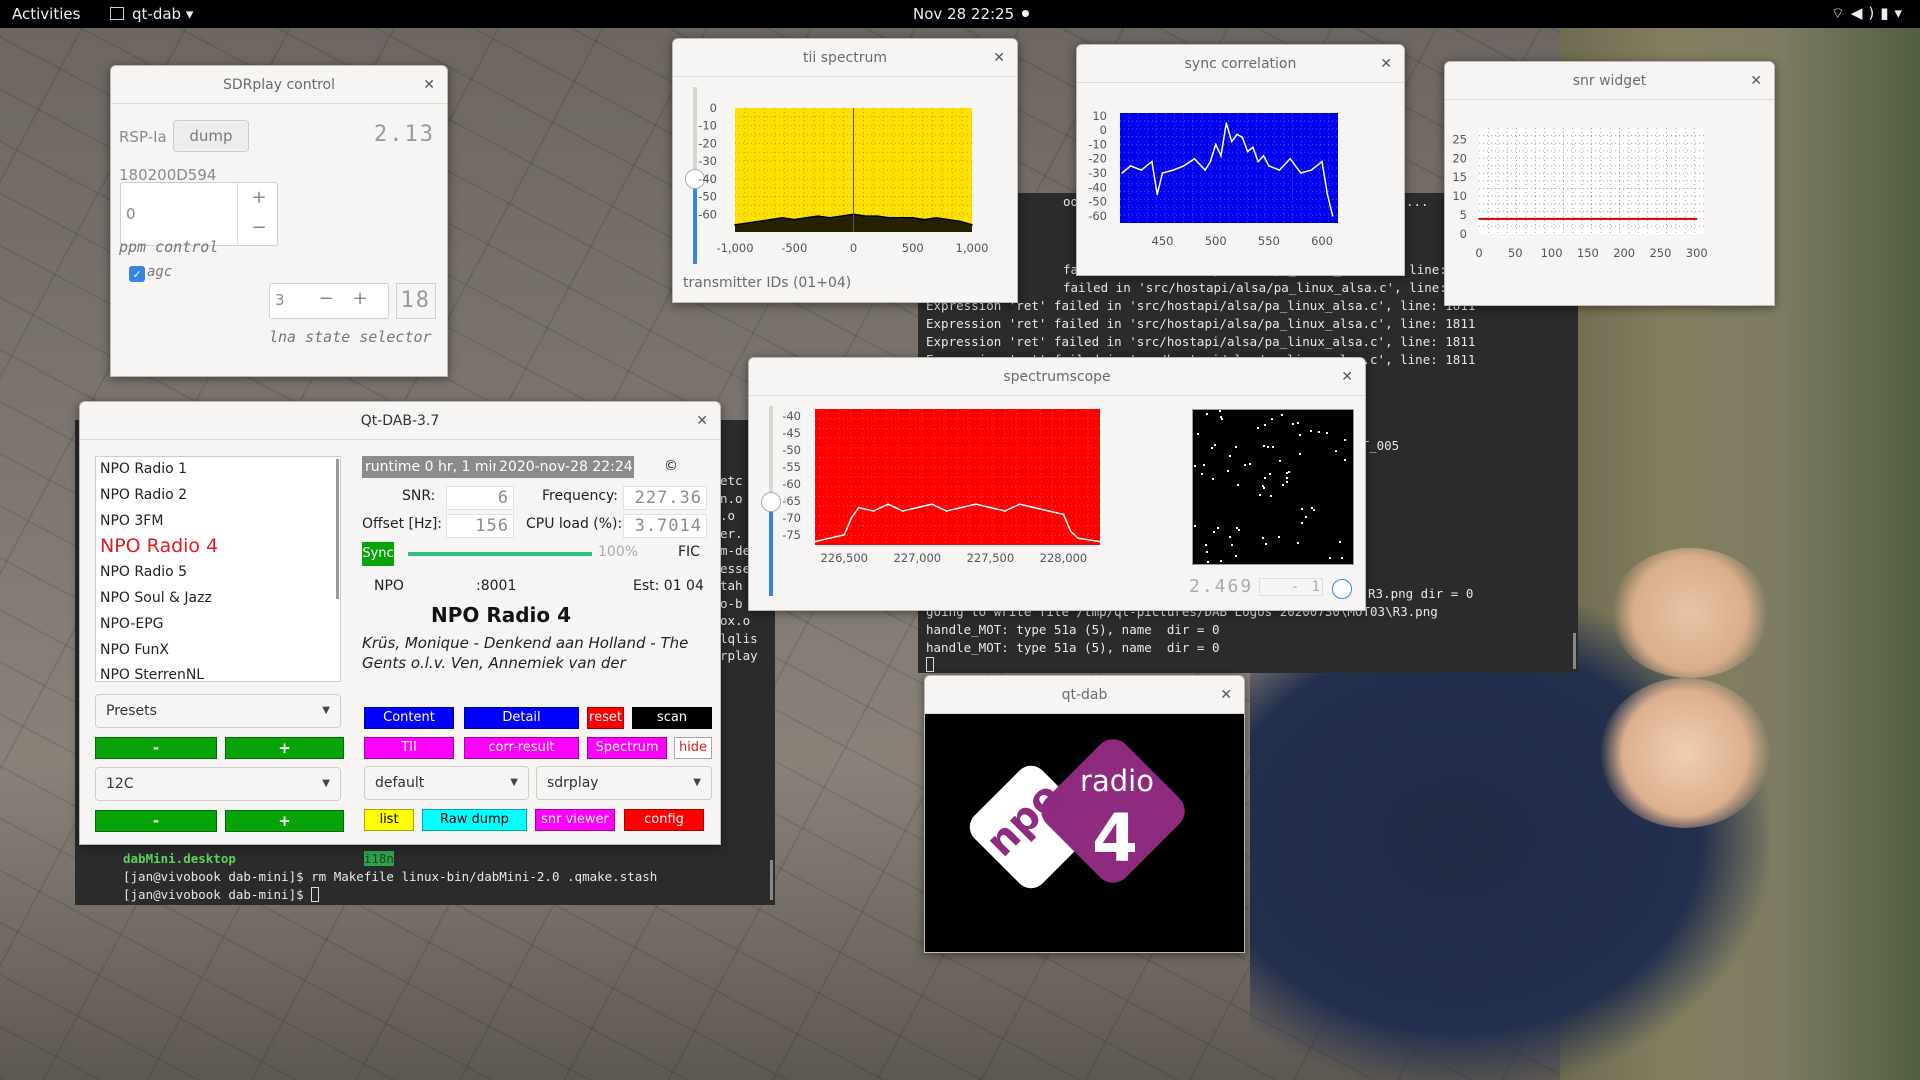  I want to click on lna-spinbox: 3 − +, so click(329, 301).